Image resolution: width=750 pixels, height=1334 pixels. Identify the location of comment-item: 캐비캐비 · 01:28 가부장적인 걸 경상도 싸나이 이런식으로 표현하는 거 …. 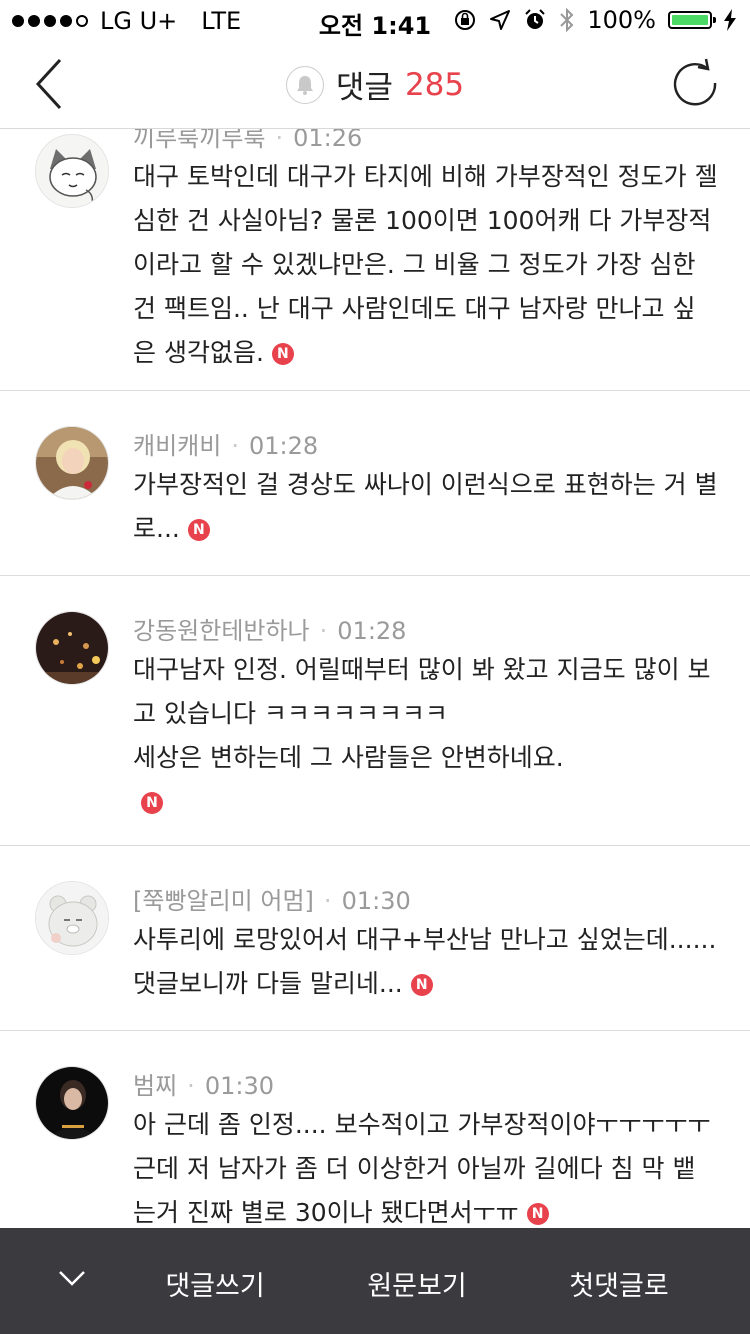
(375, 483).